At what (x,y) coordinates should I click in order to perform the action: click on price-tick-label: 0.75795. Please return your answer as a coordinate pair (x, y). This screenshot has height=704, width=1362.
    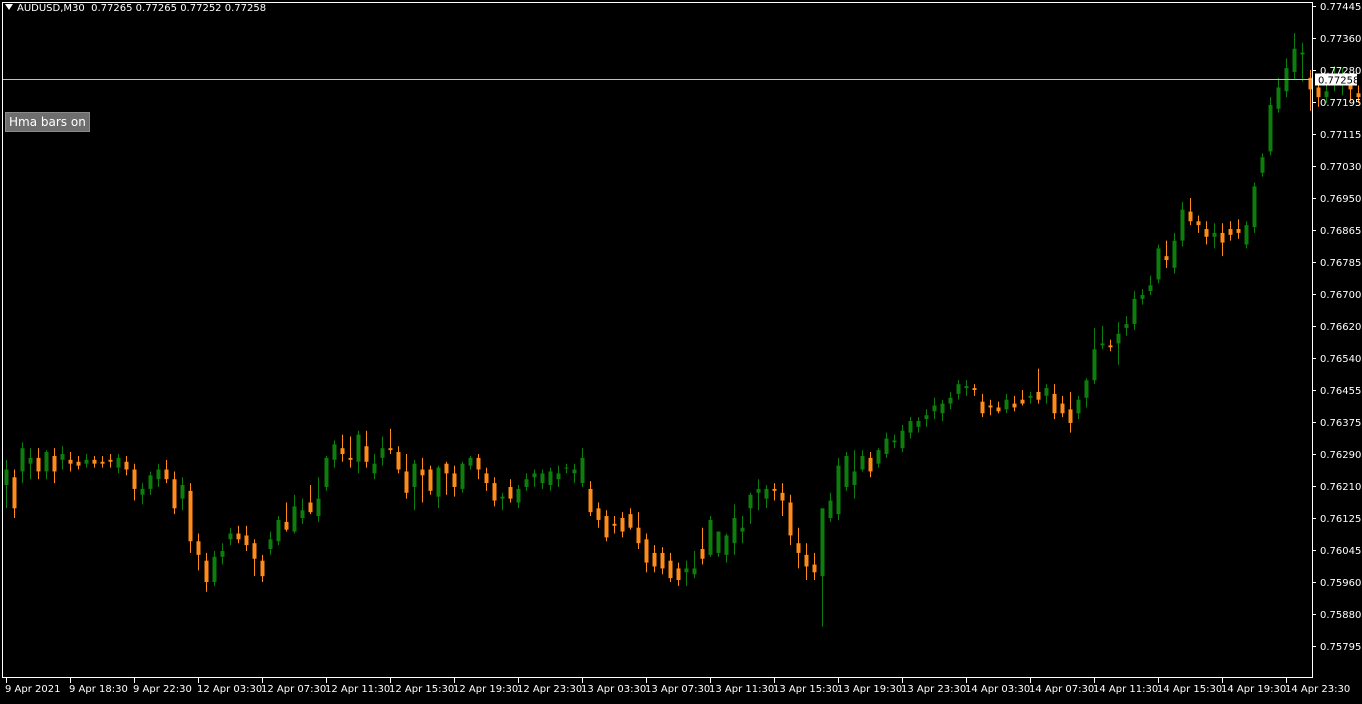
    Looking at the image, I should click on (1340, 647).